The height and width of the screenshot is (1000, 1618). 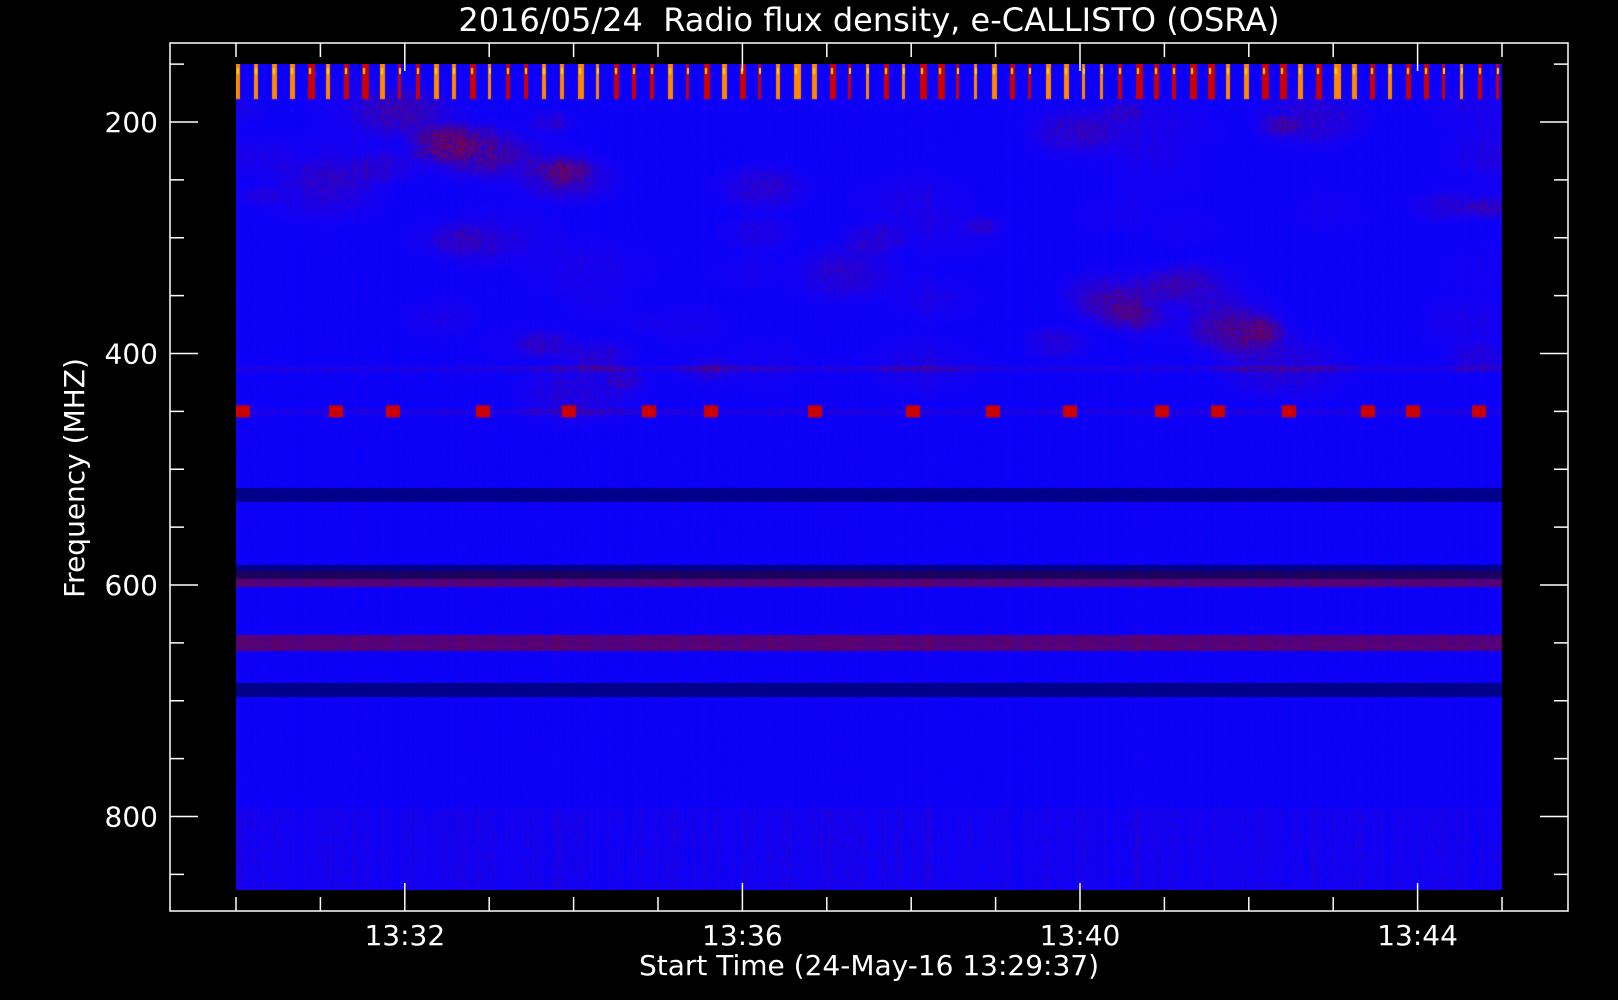 I want to click on x-axis-label: Start Time (24-May-16 13:29:37), so click(x=869, y=965).